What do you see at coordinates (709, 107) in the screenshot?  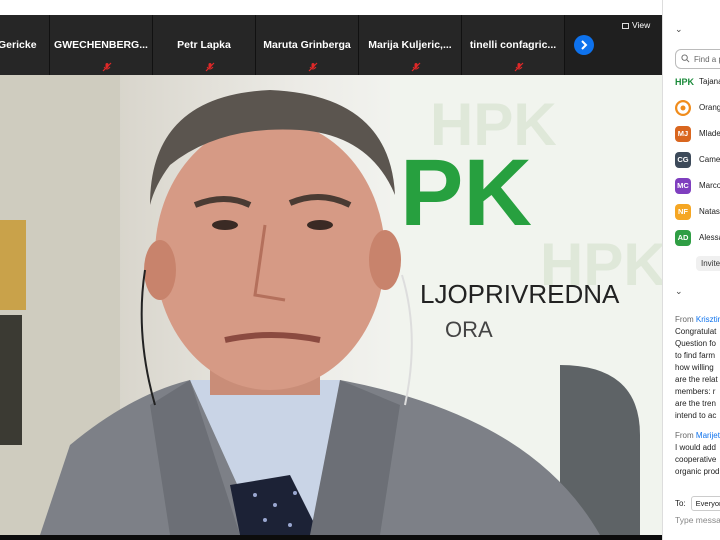 I see `participant-name: Orang` at bounding box center [709, 107].